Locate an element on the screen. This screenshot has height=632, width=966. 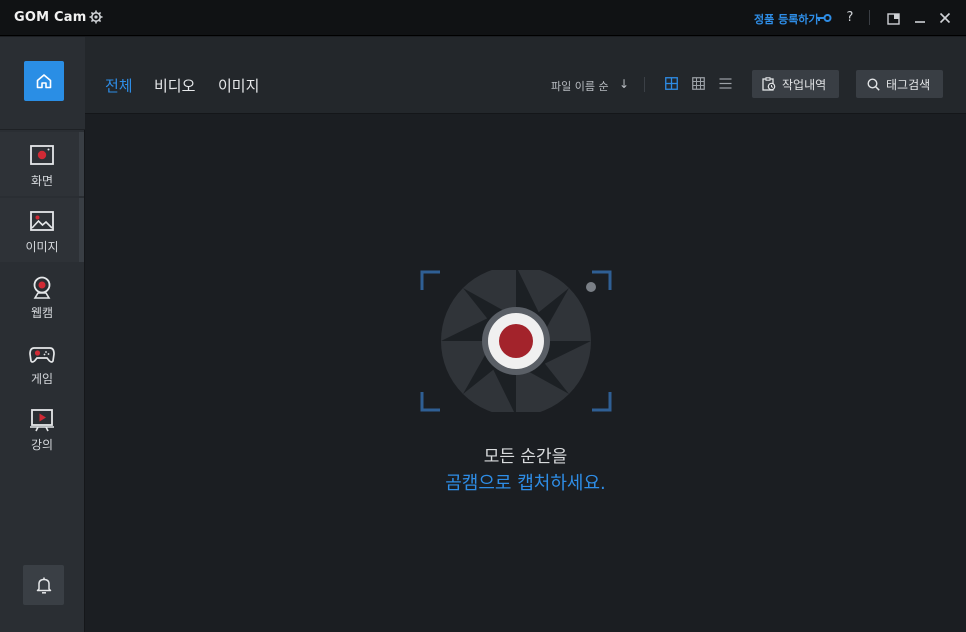
key-icon is located at coordinates (824, 18).